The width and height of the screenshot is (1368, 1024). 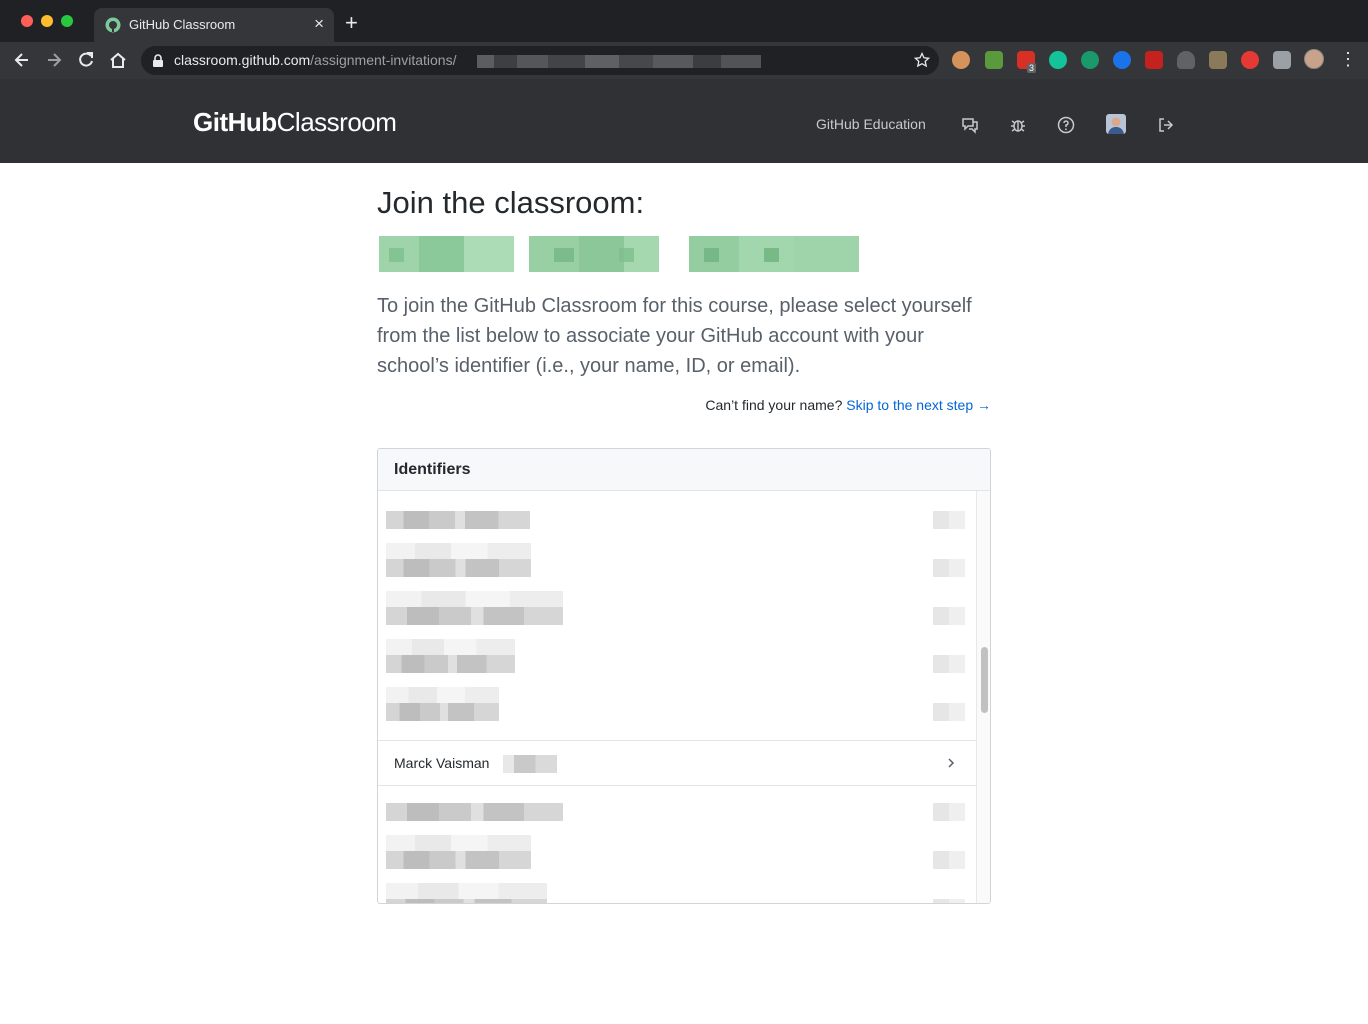 What do you see at coordinates (1066, 125) in the screenshot?
I see `help-icon` at bounding box center [1066, 125].